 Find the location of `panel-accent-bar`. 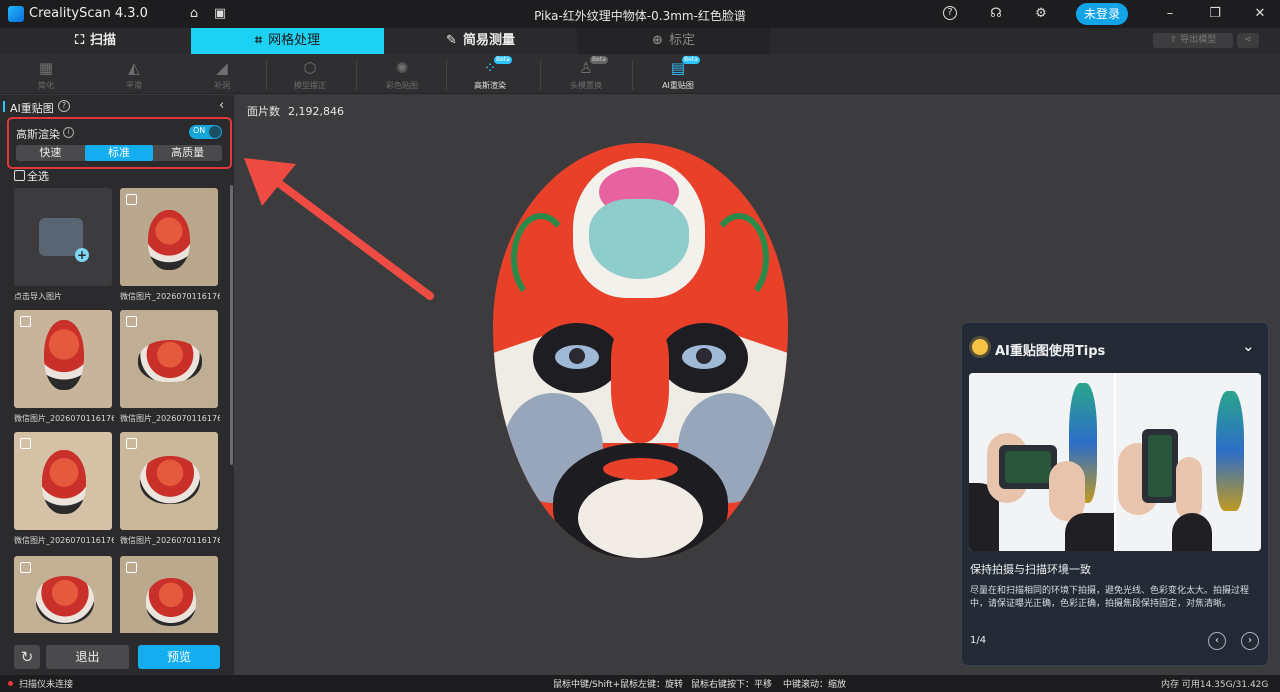

panel-accent-bar is located at coordinates (4, 106).